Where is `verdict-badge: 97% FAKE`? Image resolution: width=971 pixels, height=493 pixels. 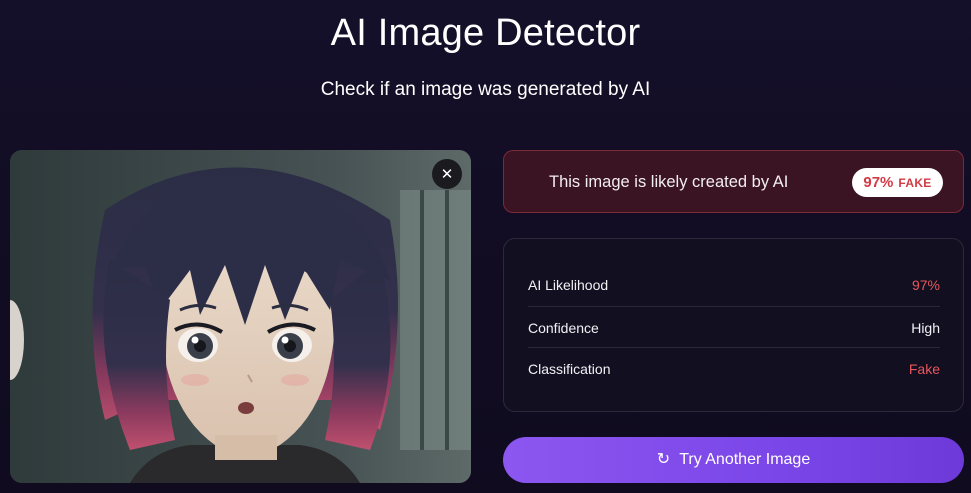
verdict-badge: 97% FAKE is located at coordinates (897, 182).